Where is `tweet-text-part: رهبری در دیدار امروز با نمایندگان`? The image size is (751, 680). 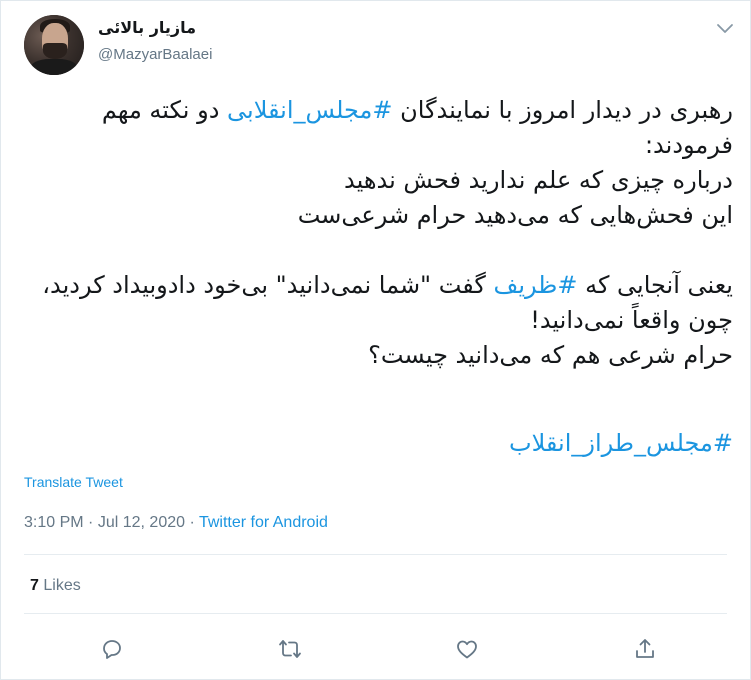 tweet-text-part: رهبری در دیدار امروز با نمایندگان is located at coordinates (562, 110).